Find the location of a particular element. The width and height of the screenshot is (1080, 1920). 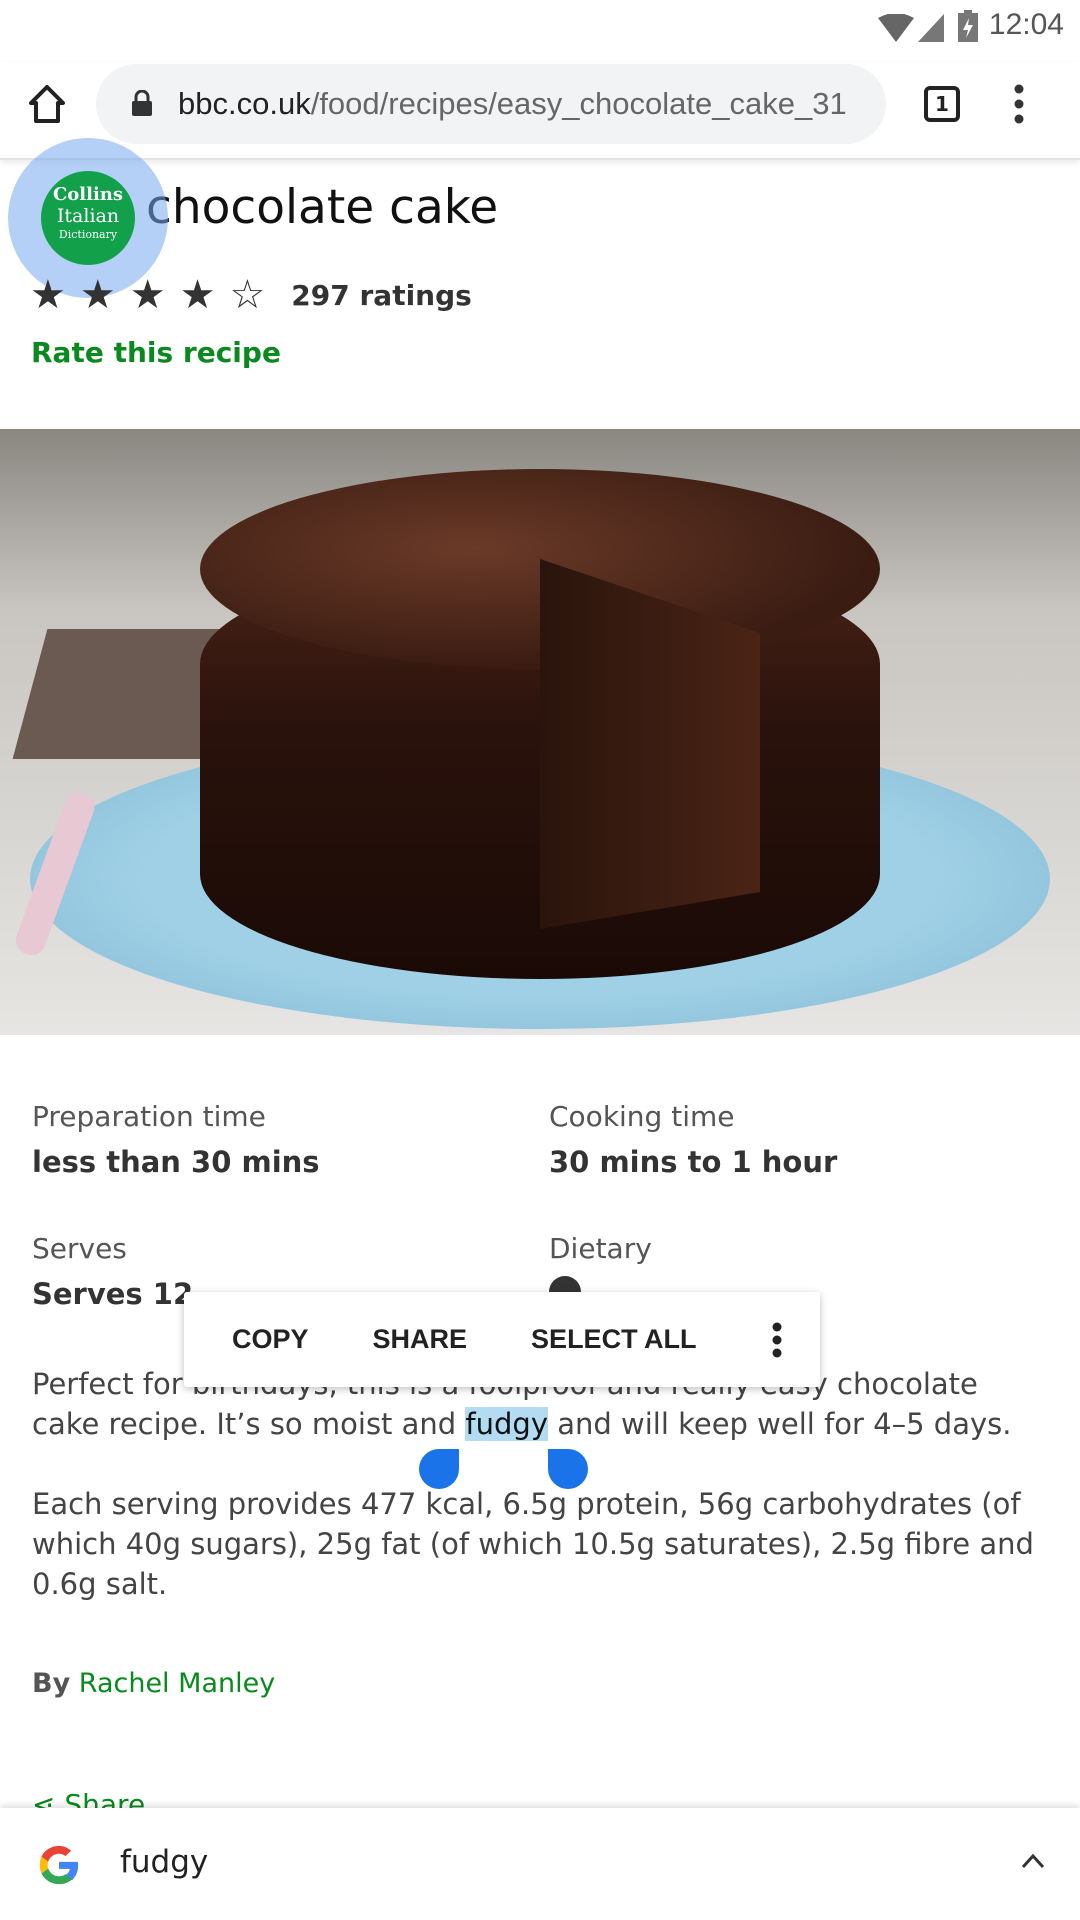

select-all-button: SELECT ALL is located at coordinates (614, 1339).